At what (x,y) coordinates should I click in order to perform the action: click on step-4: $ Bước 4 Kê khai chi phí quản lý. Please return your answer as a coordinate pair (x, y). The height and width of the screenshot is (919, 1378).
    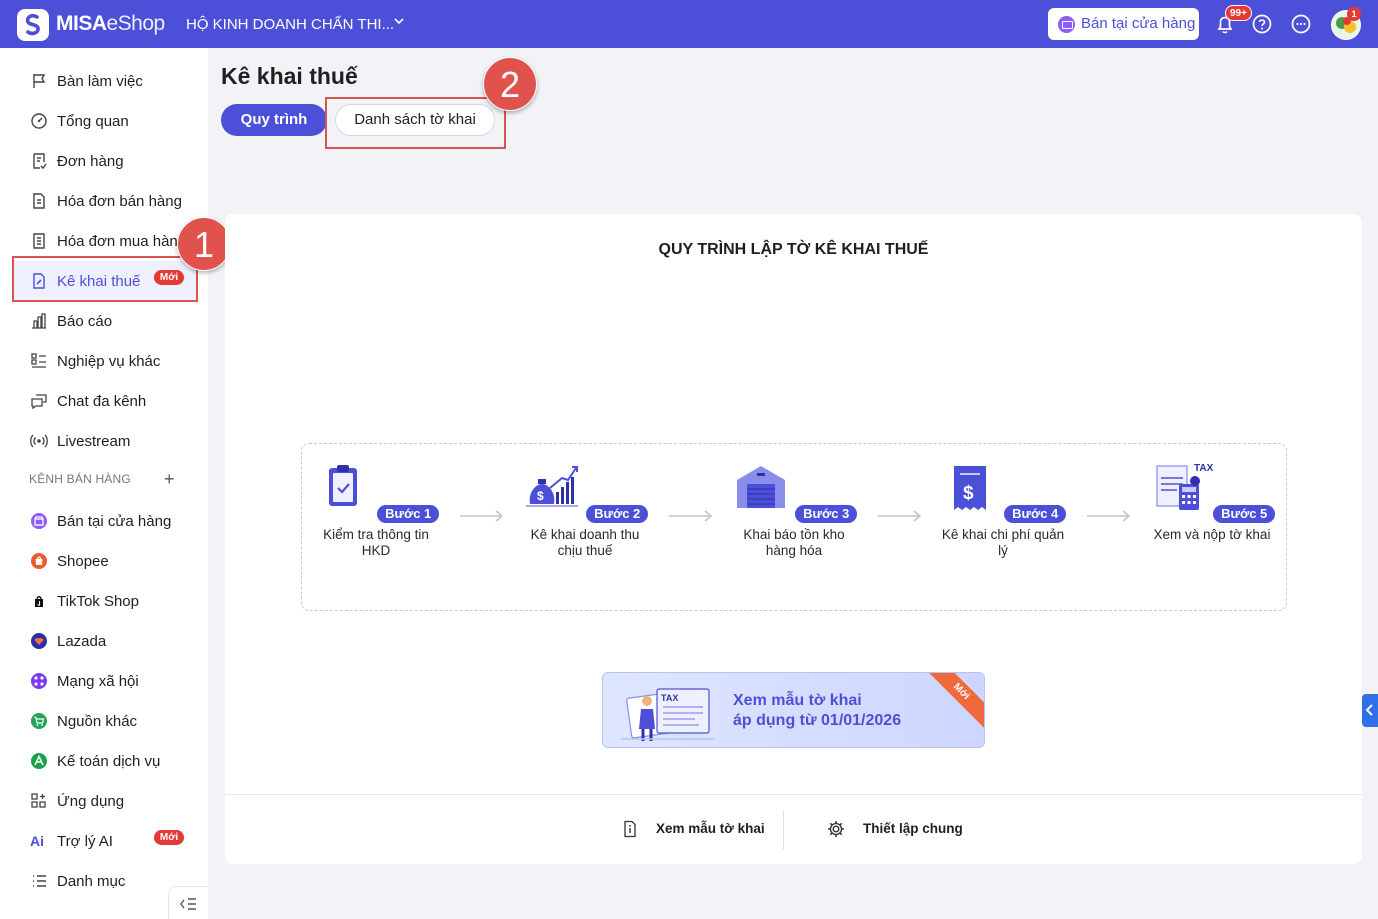
    Looking at the image, I should click on (1003, 510).